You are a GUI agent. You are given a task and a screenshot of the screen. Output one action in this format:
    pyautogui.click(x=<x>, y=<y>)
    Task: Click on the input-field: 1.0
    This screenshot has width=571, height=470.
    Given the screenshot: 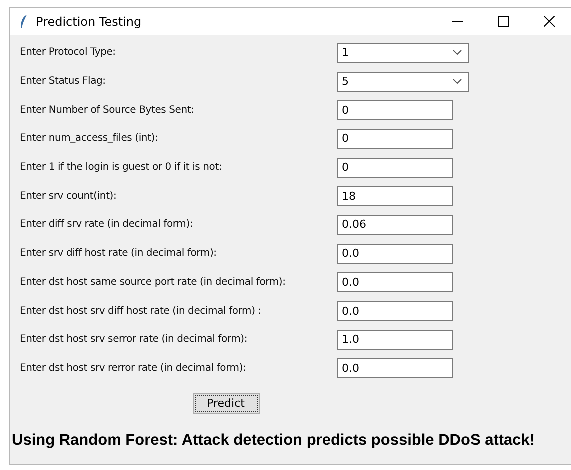 What is the action you would take?
    pyautogui.click(x=395, y=340)
    